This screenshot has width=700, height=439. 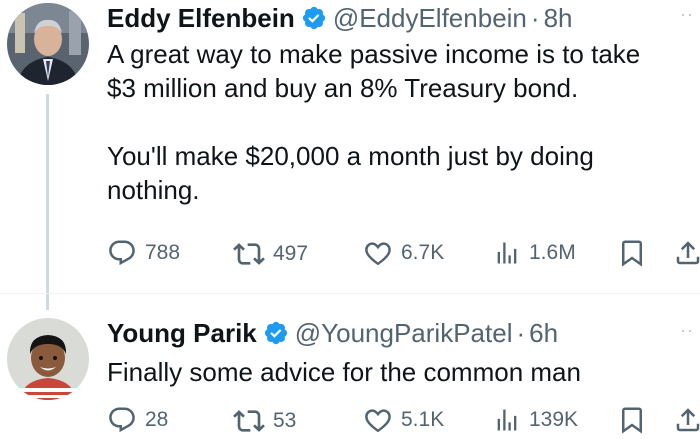 I want to click on like-button: 6.7K, so click(x=403, y=253).